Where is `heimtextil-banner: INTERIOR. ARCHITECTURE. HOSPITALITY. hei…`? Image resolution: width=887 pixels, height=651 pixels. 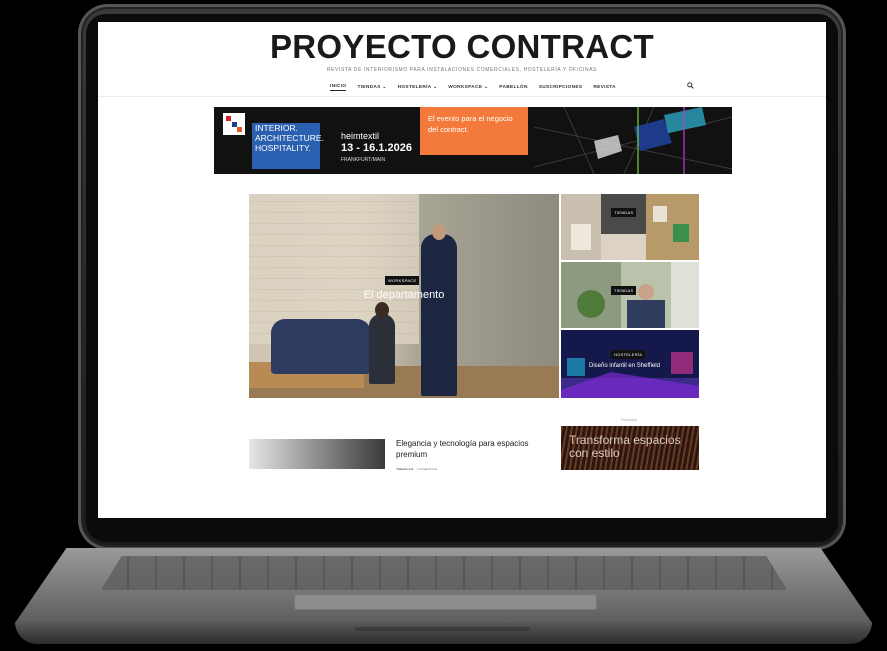 heimtextil-banner: INTERIOR. ARCHITECTURE. HOSPITALITY. hei… is located at coordinates (473, 140).